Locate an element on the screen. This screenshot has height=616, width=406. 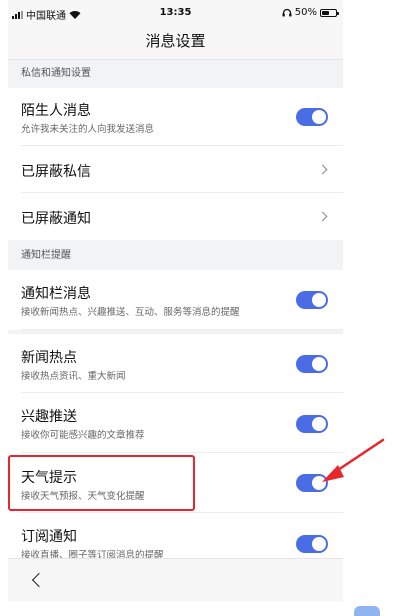
battery-fill is located at coordinates (325, 12).